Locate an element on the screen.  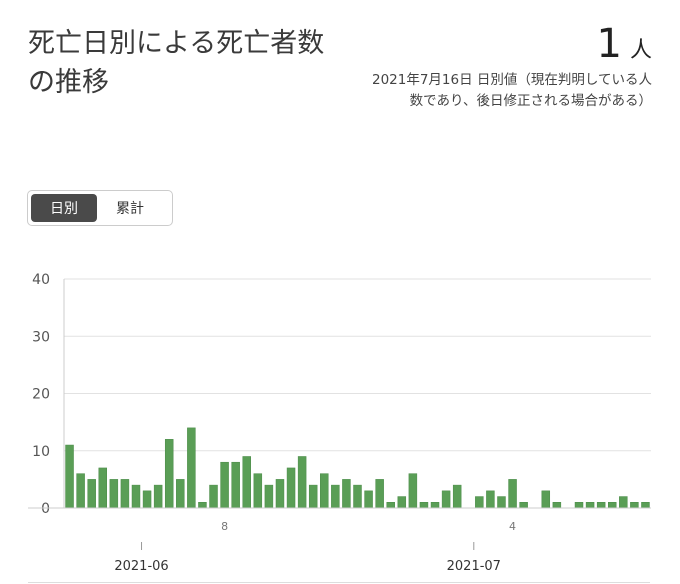
y-tick-label: 10 is located at coordinates (41, 452).